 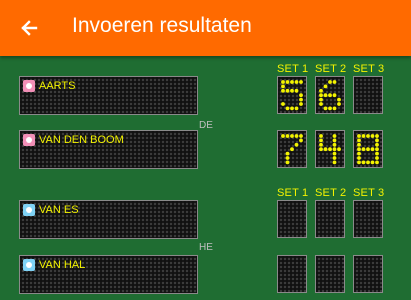 What do you see at coordinates (292, 219) in the screenshot?
I see `score-m2-p1-set1` at bounding box center [292, 219].